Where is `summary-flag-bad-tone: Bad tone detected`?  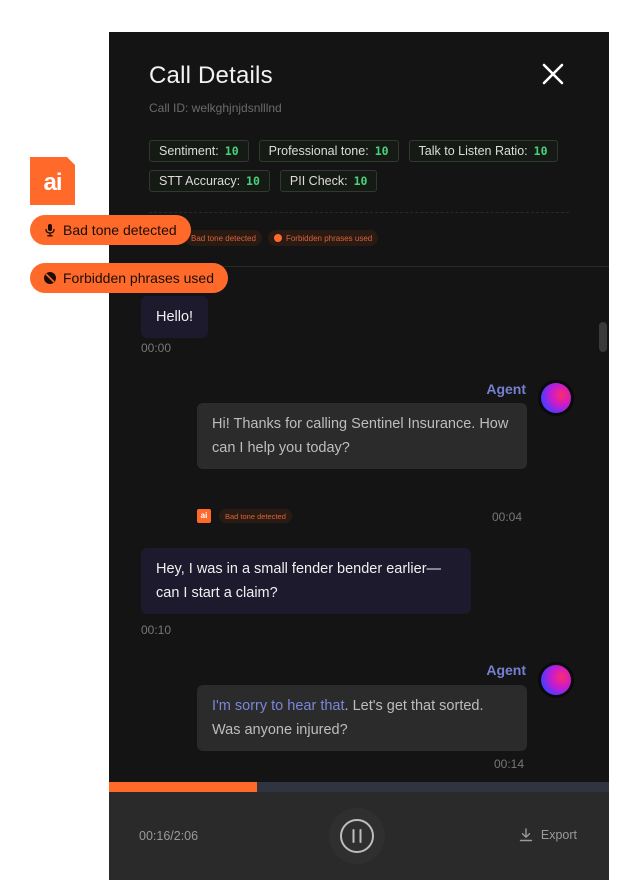
summary-flag-bad-tone: Bad tone detected is located at coordinates (223, 238).